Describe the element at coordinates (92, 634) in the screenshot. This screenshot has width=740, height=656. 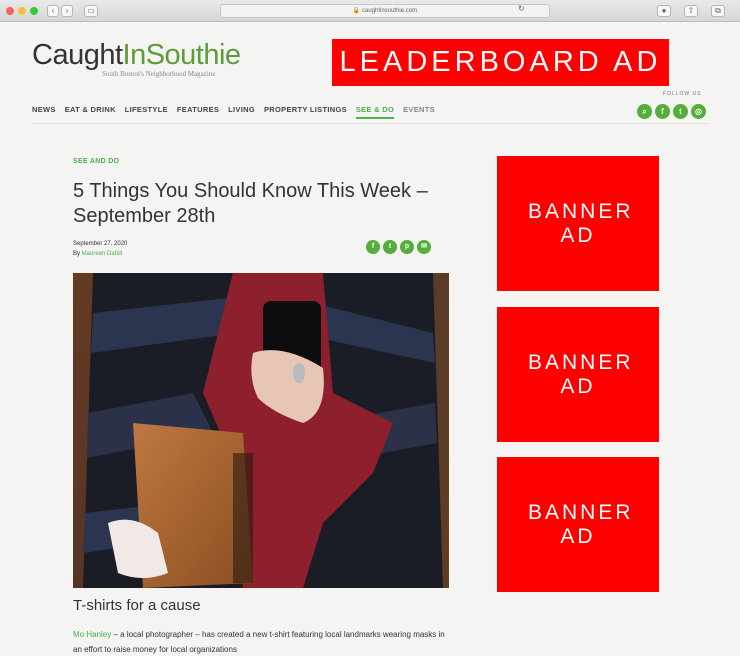
I see `body-link: Mo Hanley` at that location.